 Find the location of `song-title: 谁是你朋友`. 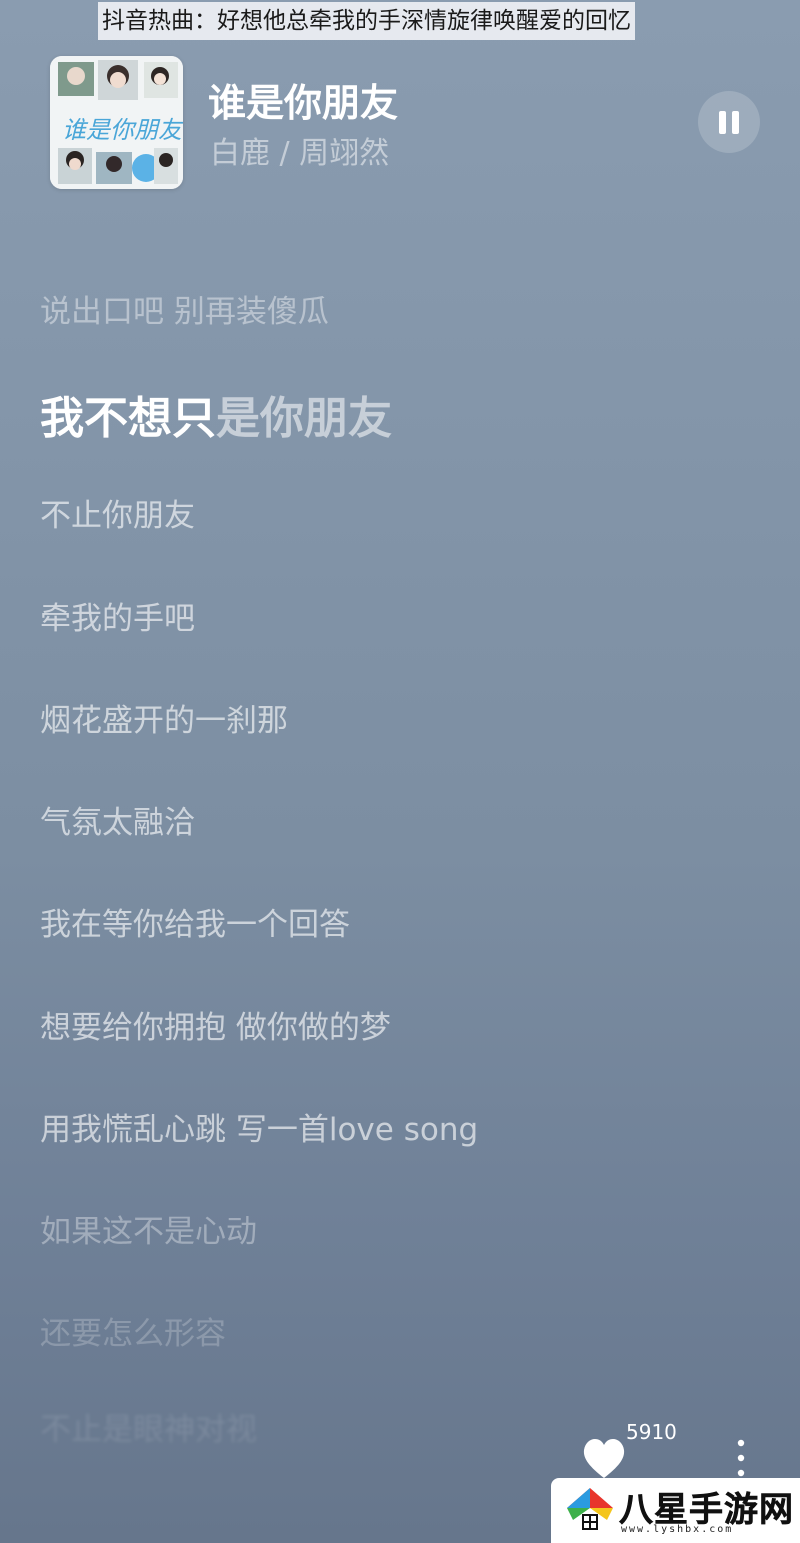

song-title: 谁是你朋友 is located at coordinates (303, 103).